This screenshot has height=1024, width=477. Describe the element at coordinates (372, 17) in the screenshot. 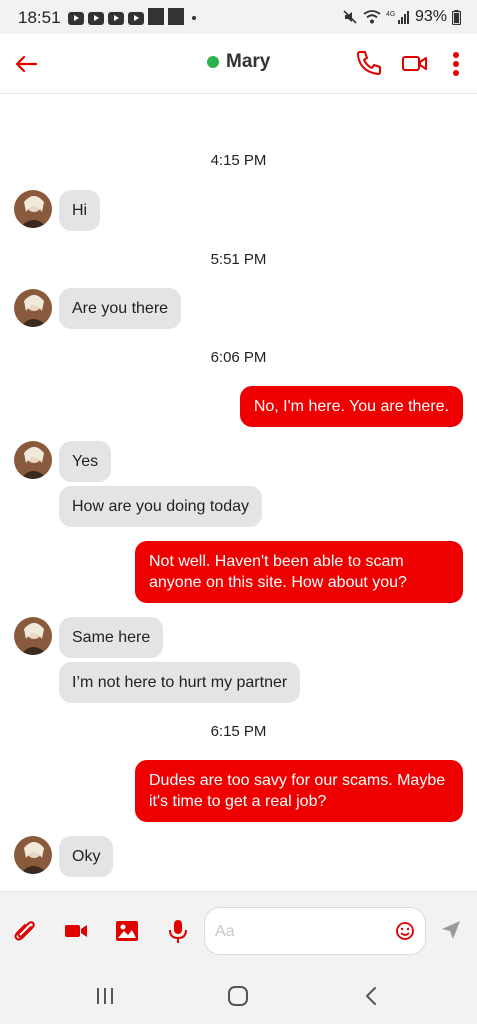

I see `wifi-icon` at that location.